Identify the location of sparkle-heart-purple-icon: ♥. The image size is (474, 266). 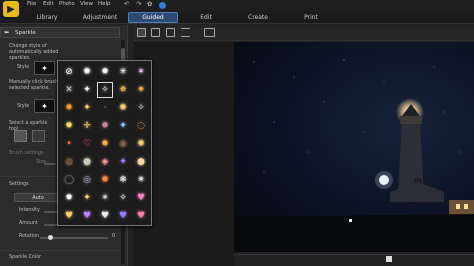
(87, 216).